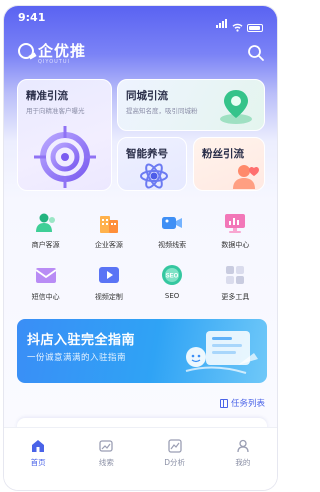  I want to click on guide-banner: 抖店入驻完全指南 一份诚意满满的入驻指南, so click(142, 351).